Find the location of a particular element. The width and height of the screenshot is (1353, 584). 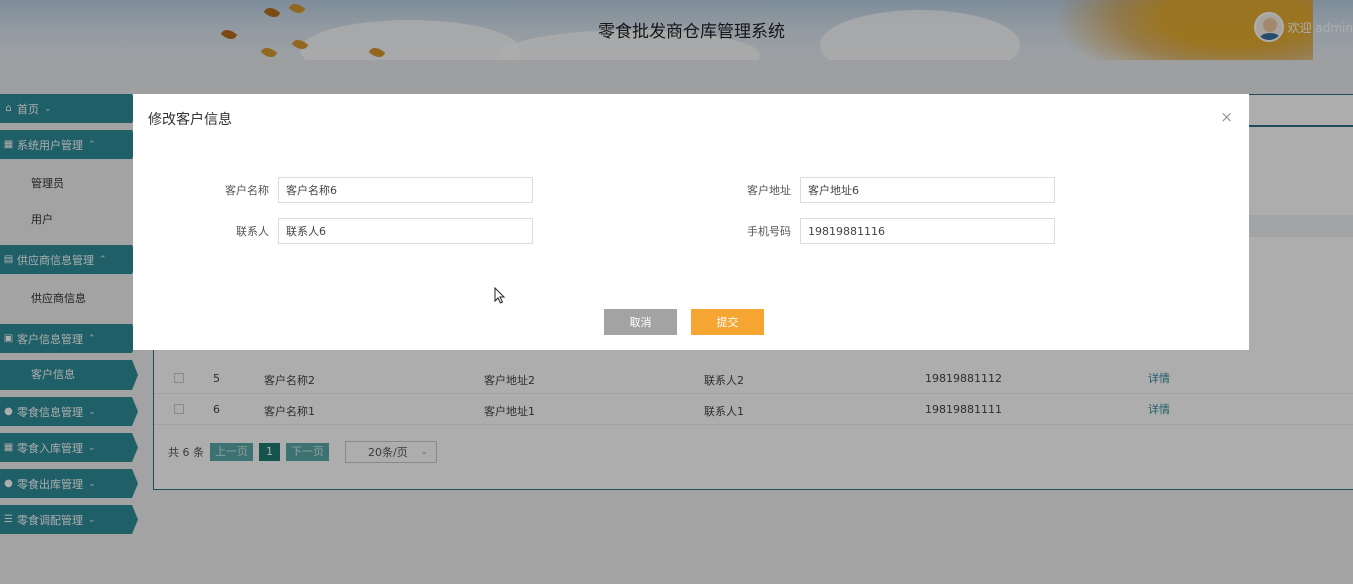

submit-button: 提交 is located at coordinates (727, 322).